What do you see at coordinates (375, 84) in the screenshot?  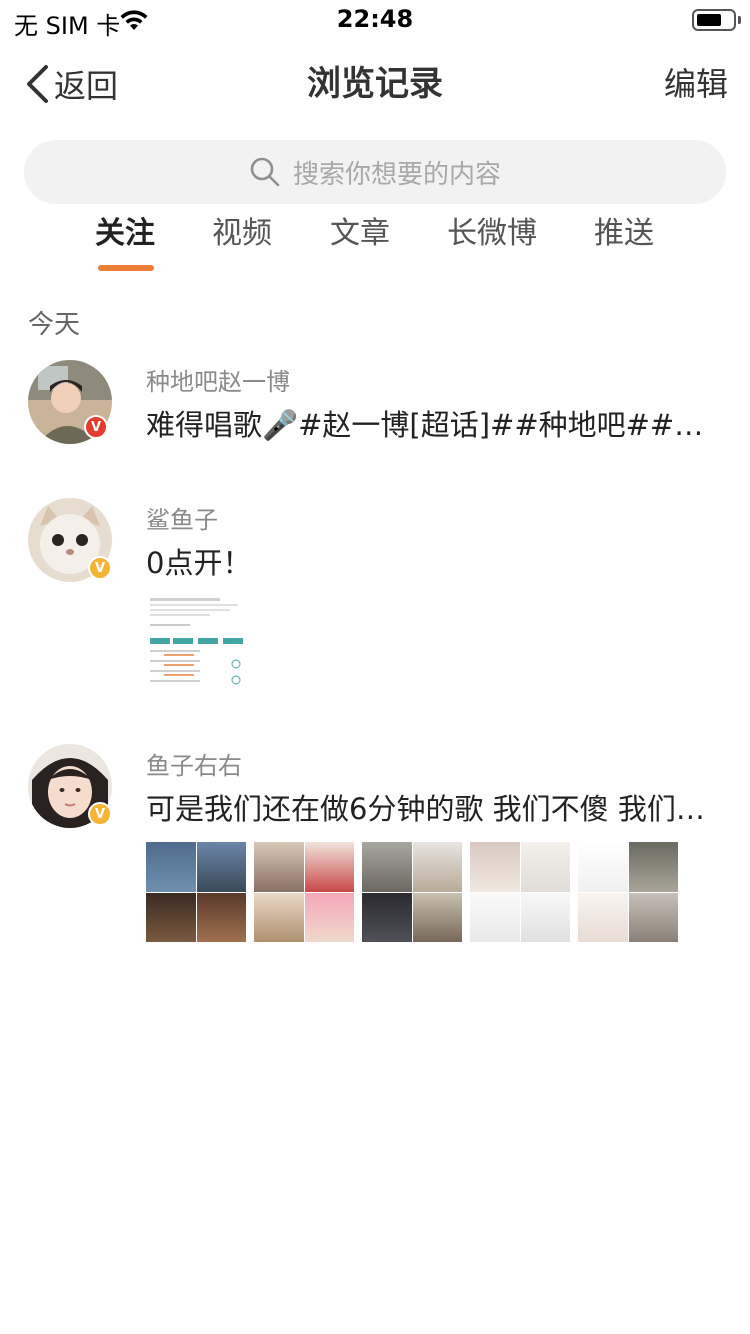 I see `page-title: 浏览记录` at bounding box center [375, 84].